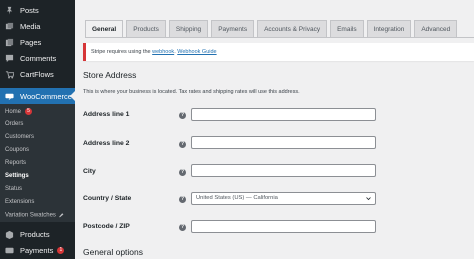  Describe the element at coordinates (283, 226) in the screenshot. I see `postcode-input` at that location.